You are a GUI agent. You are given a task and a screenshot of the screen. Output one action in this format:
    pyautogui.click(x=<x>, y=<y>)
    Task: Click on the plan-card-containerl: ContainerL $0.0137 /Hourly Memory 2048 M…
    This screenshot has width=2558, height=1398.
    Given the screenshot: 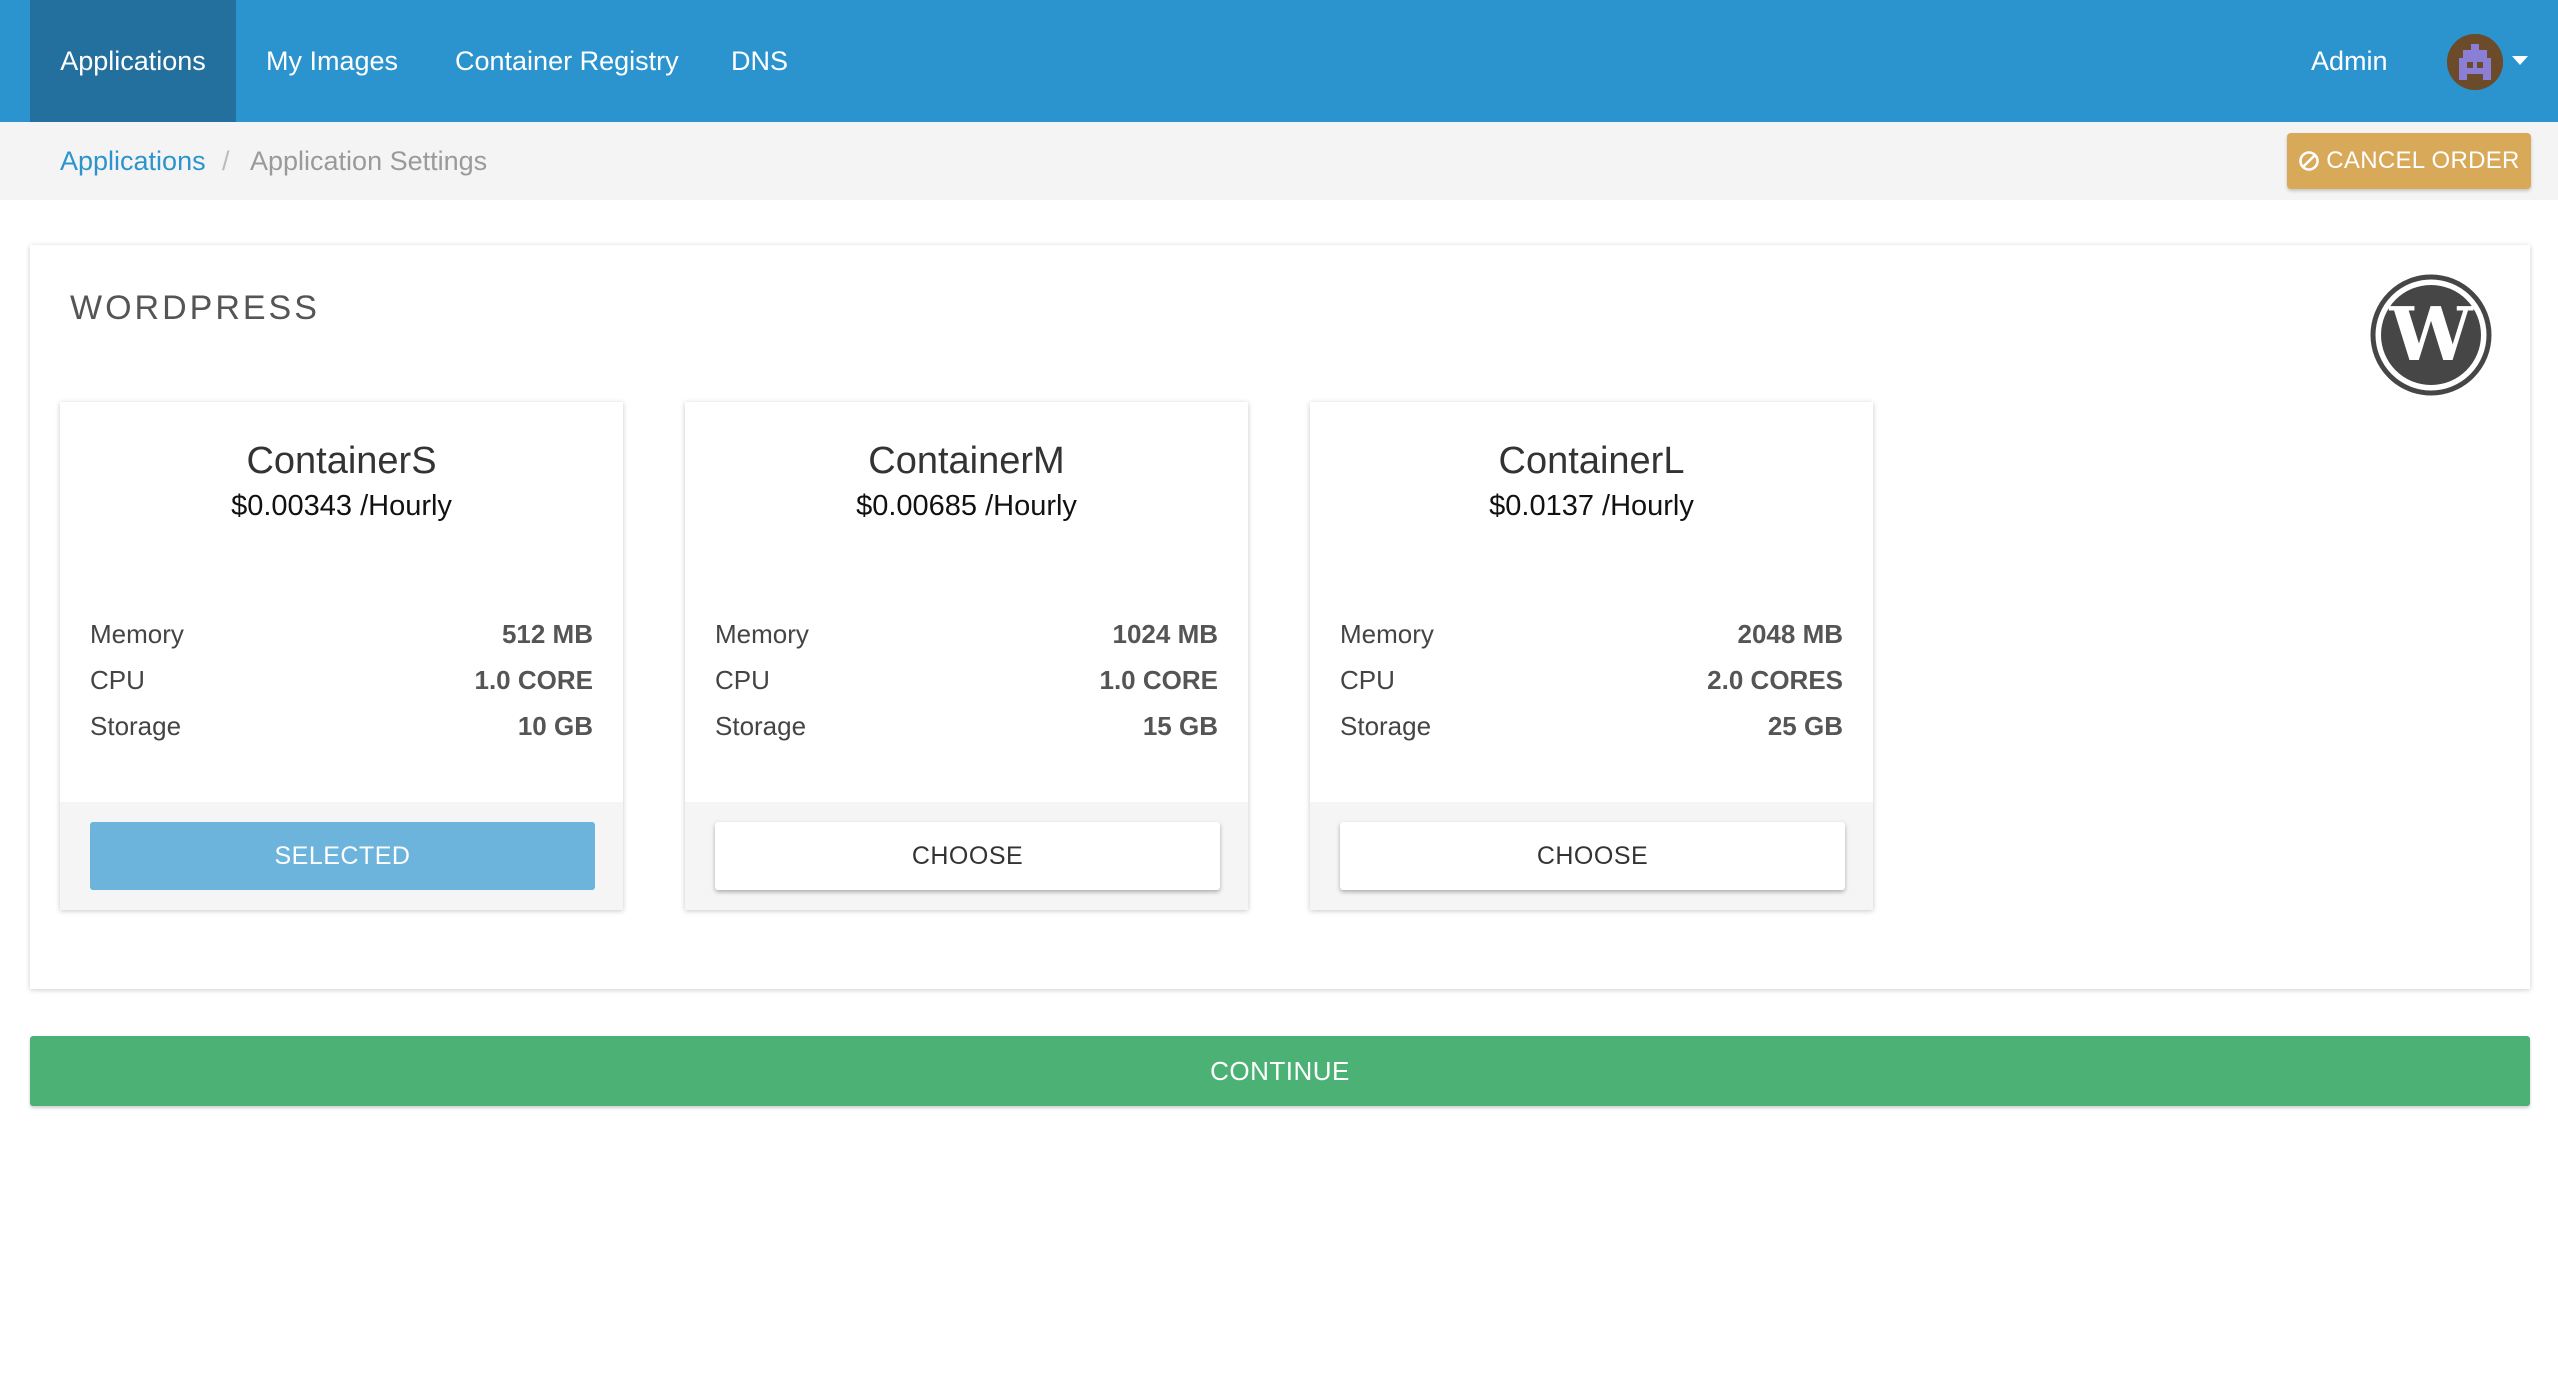 What is the action you would take?
    pyautogui.click(x=1591, y=656)
    